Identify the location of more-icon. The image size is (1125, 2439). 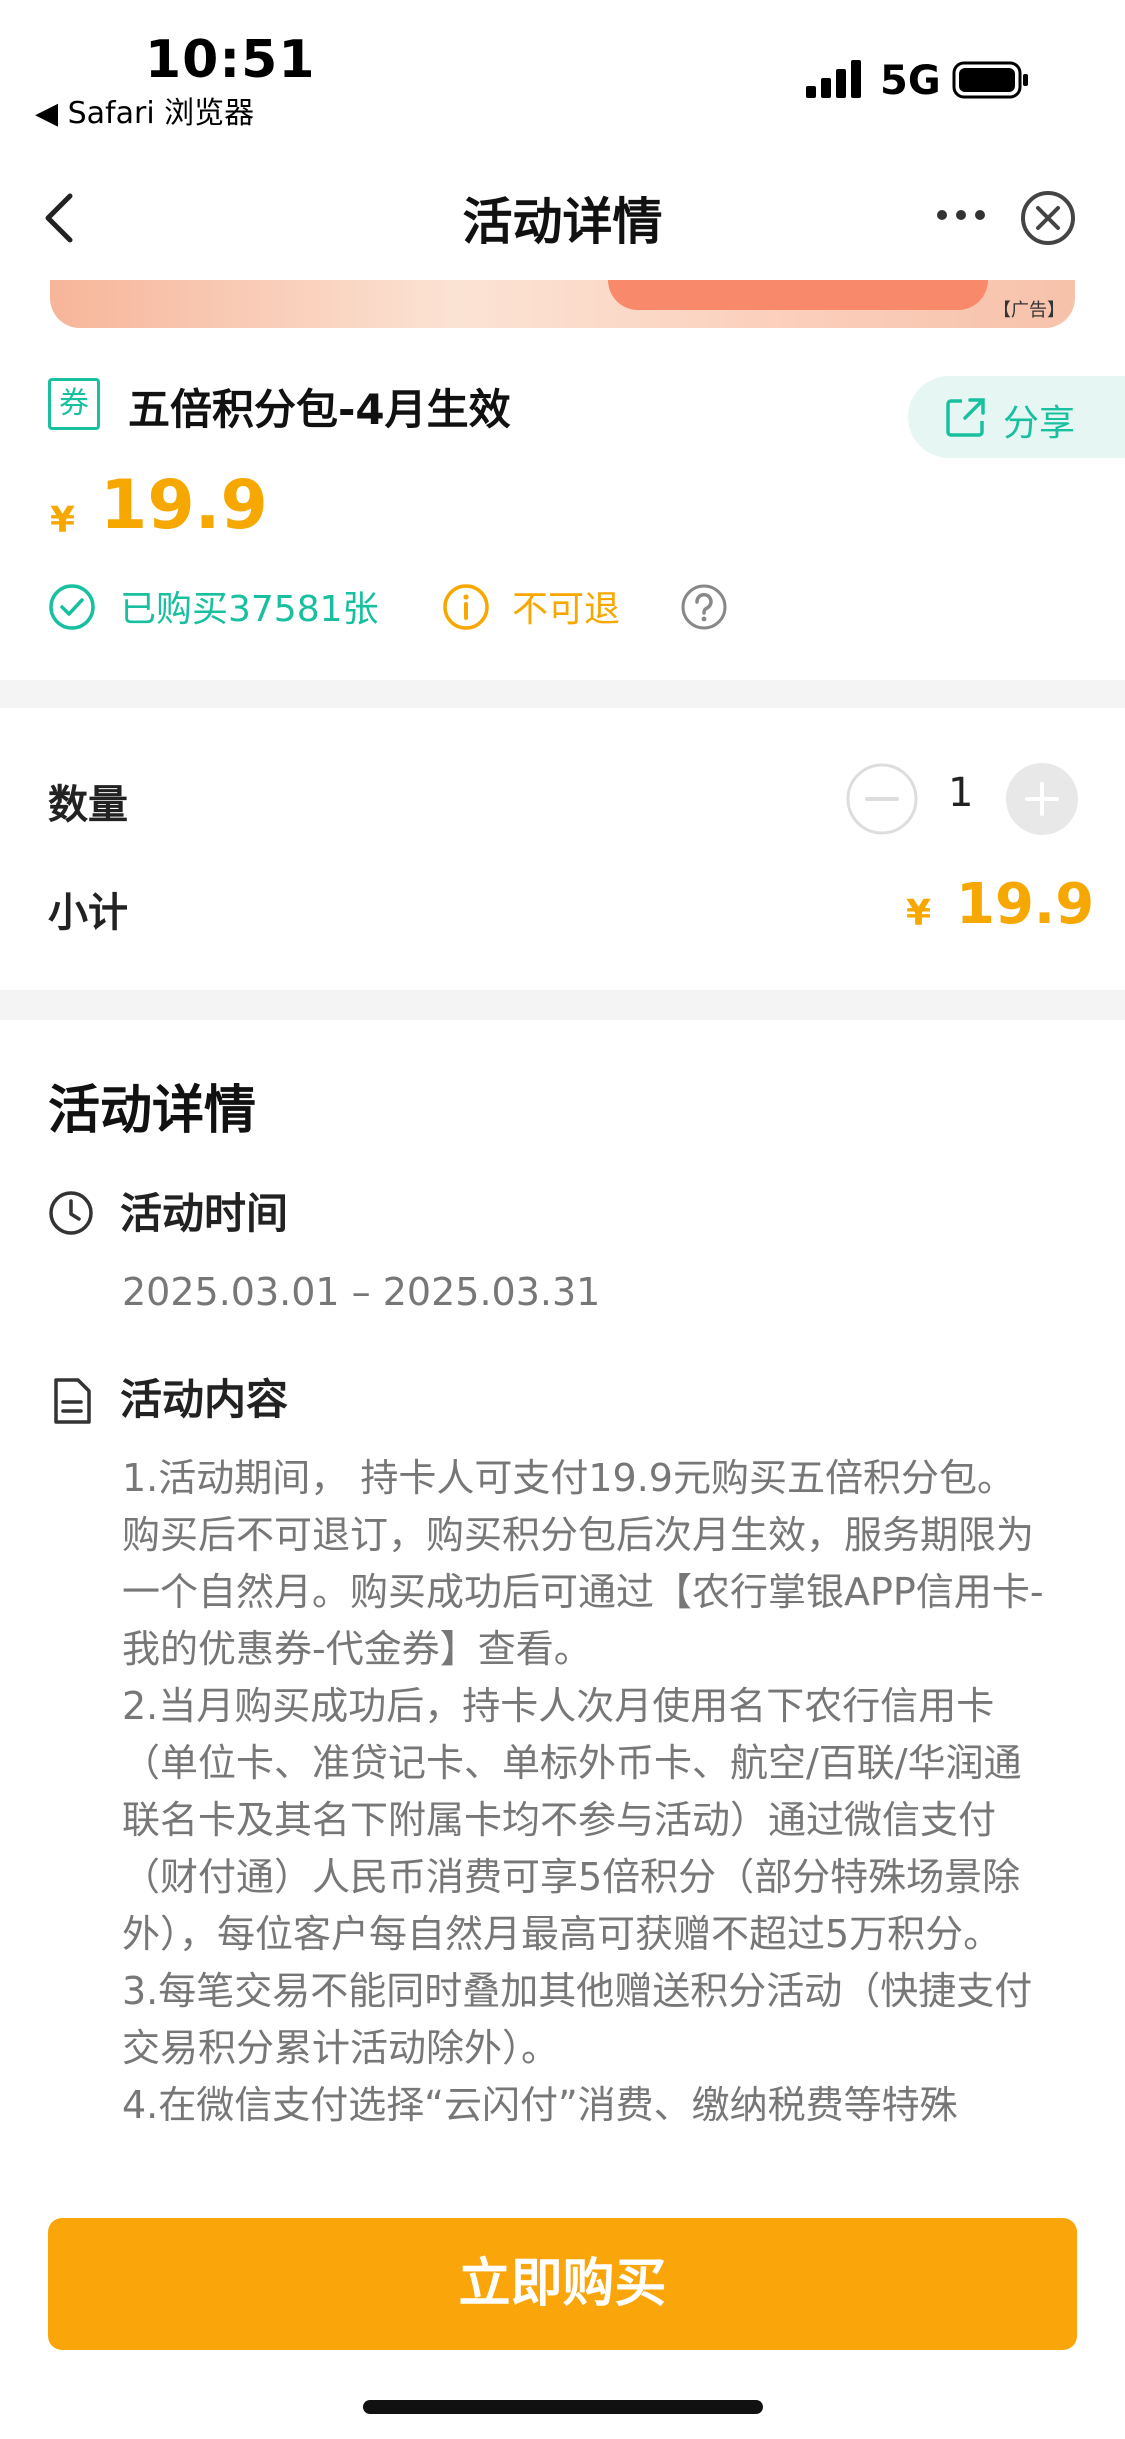
(961, 215).